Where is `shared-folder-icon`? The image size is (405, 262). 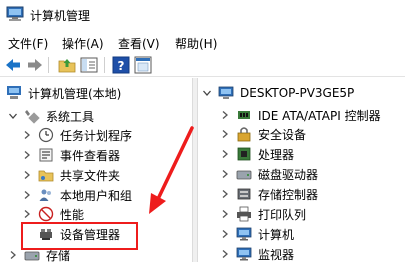
shared-folder-icon is located at coordinates (46, 176).